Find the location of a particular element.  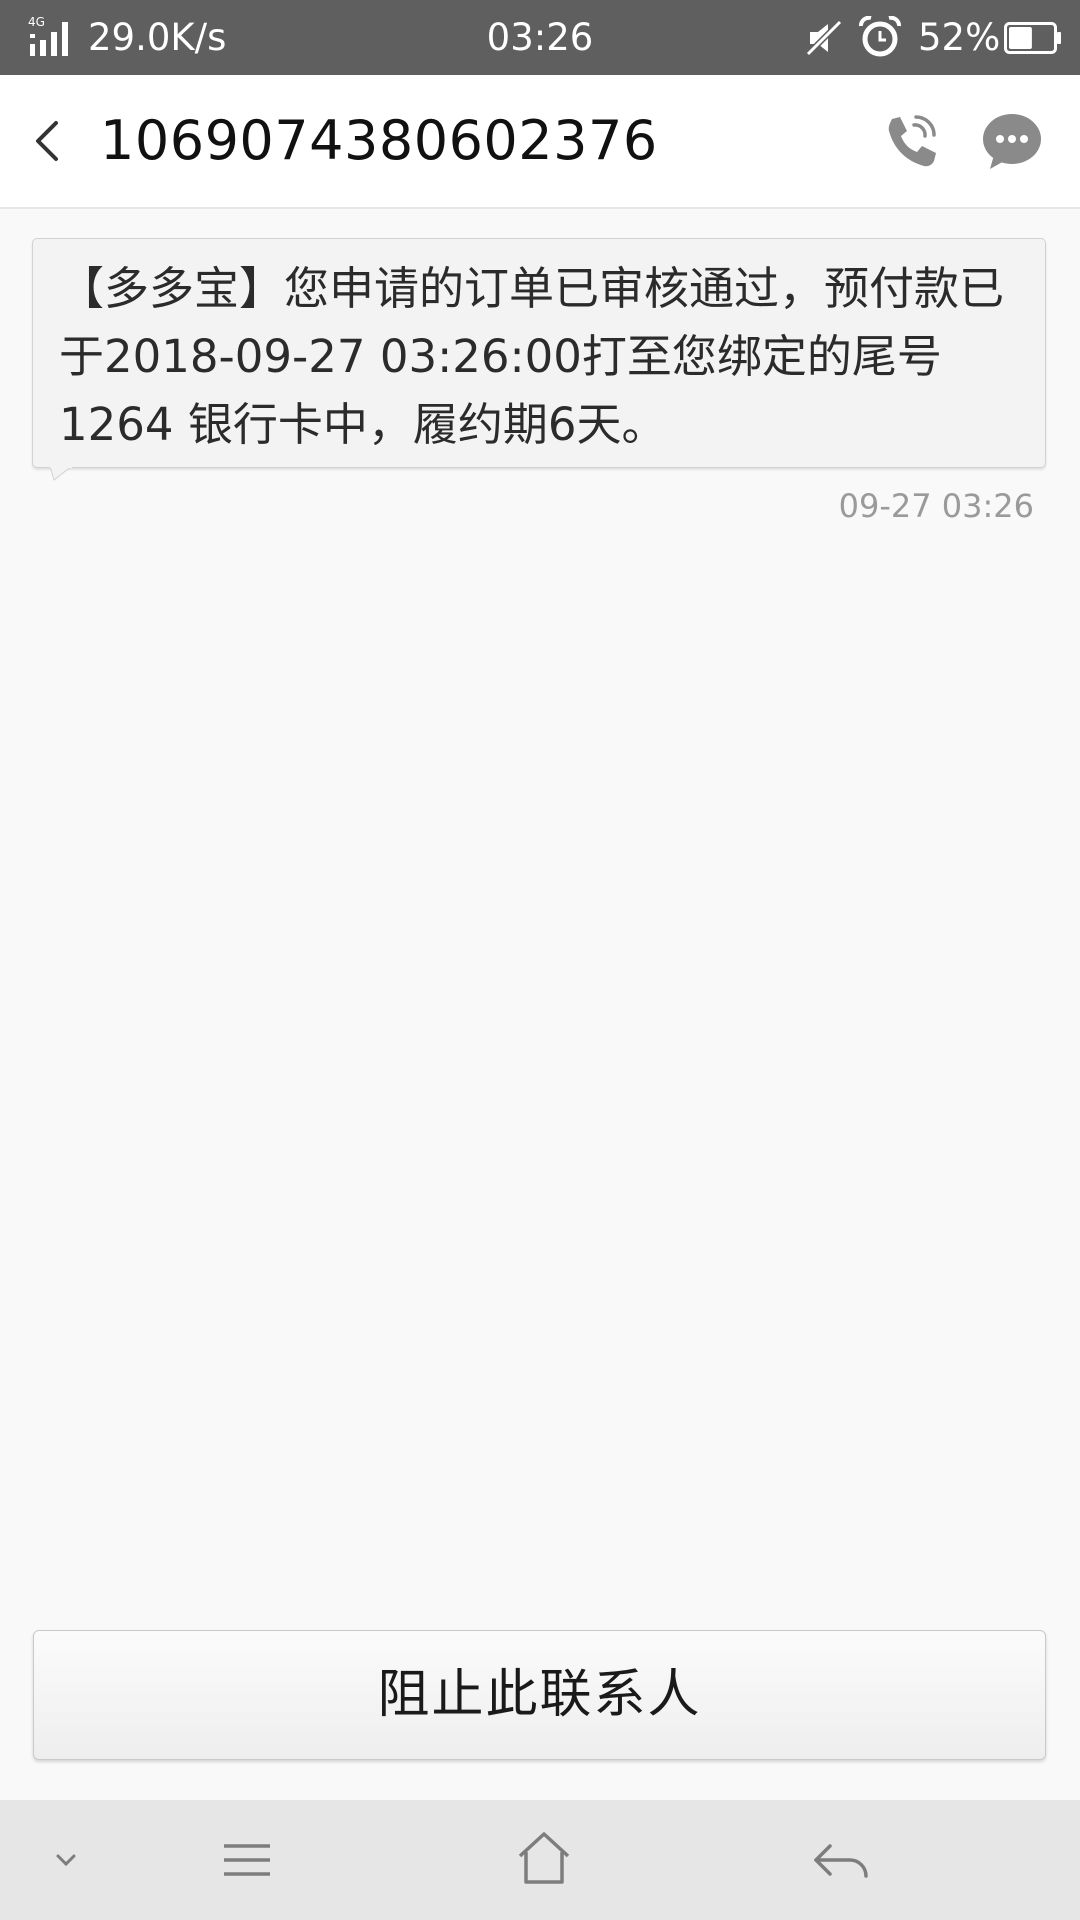

block-contact-button: 阻止此联系人 is located at coordinates (539, 1695).